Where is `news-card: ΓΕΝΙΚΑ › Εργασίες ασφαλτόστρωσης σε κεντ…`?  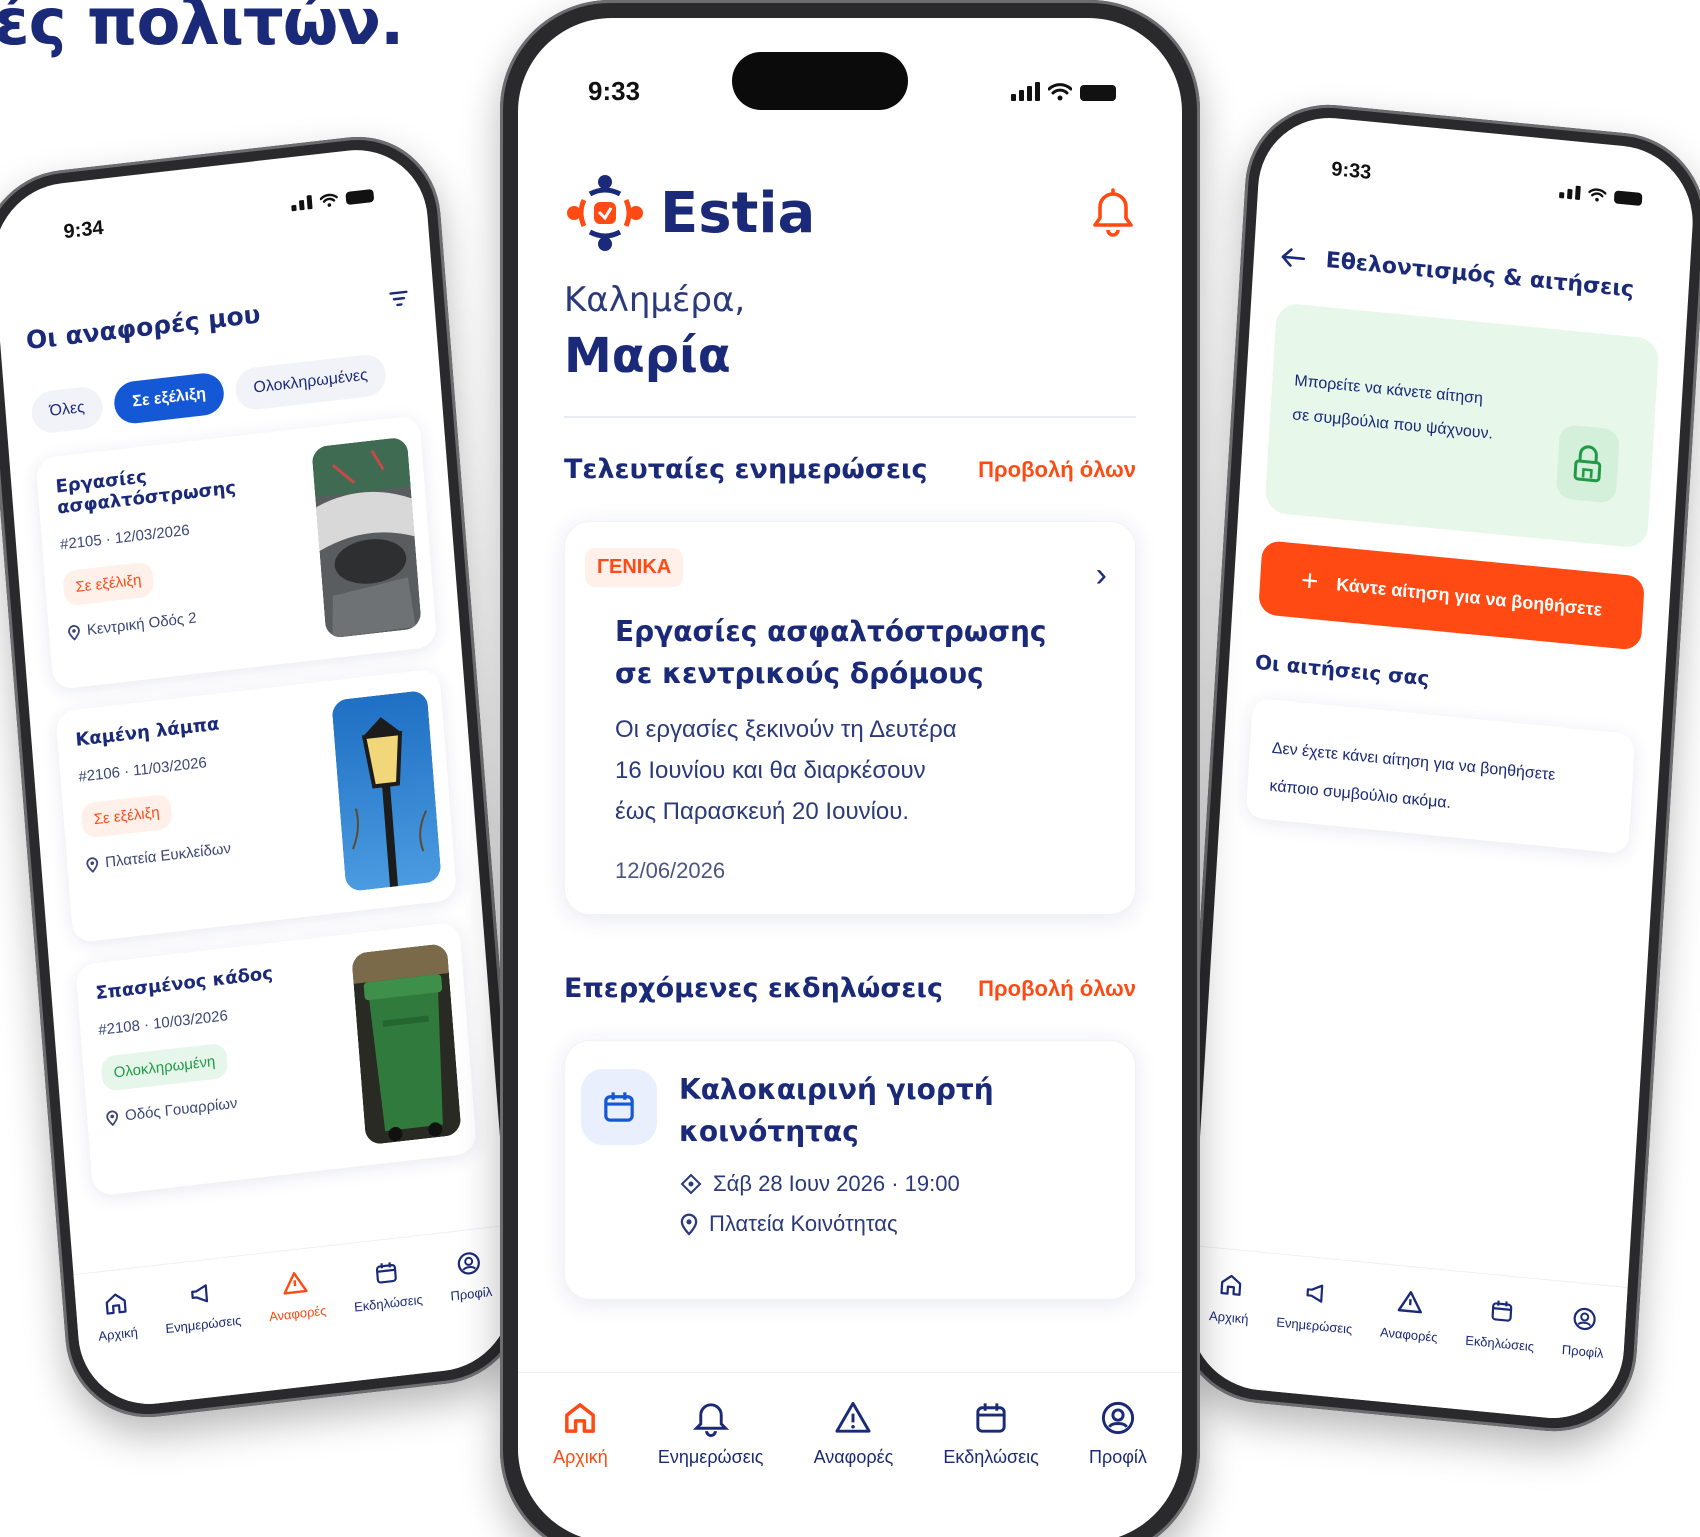 news-card: ΓΕΝΙΚΑ › Εργασίες ασφαλτόστρωσης σε κεντ… is located at coordinates (850, 718).